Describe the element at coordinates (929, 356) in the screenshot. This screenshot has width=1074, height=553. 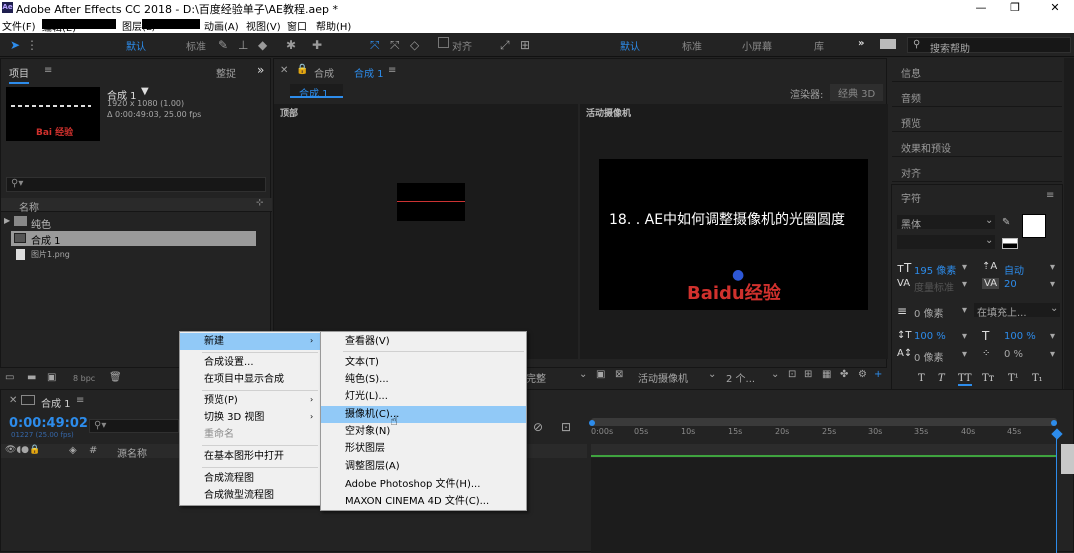
I see `baseline-shift-value: 0 像素` at that location.